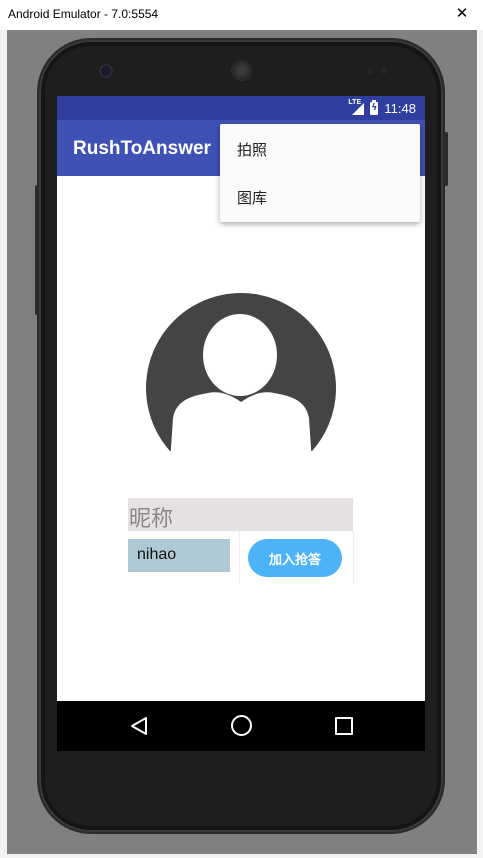 The image size is (483, 858). I want to click on battery-charging-icon: ϟ, so click(374, 107).